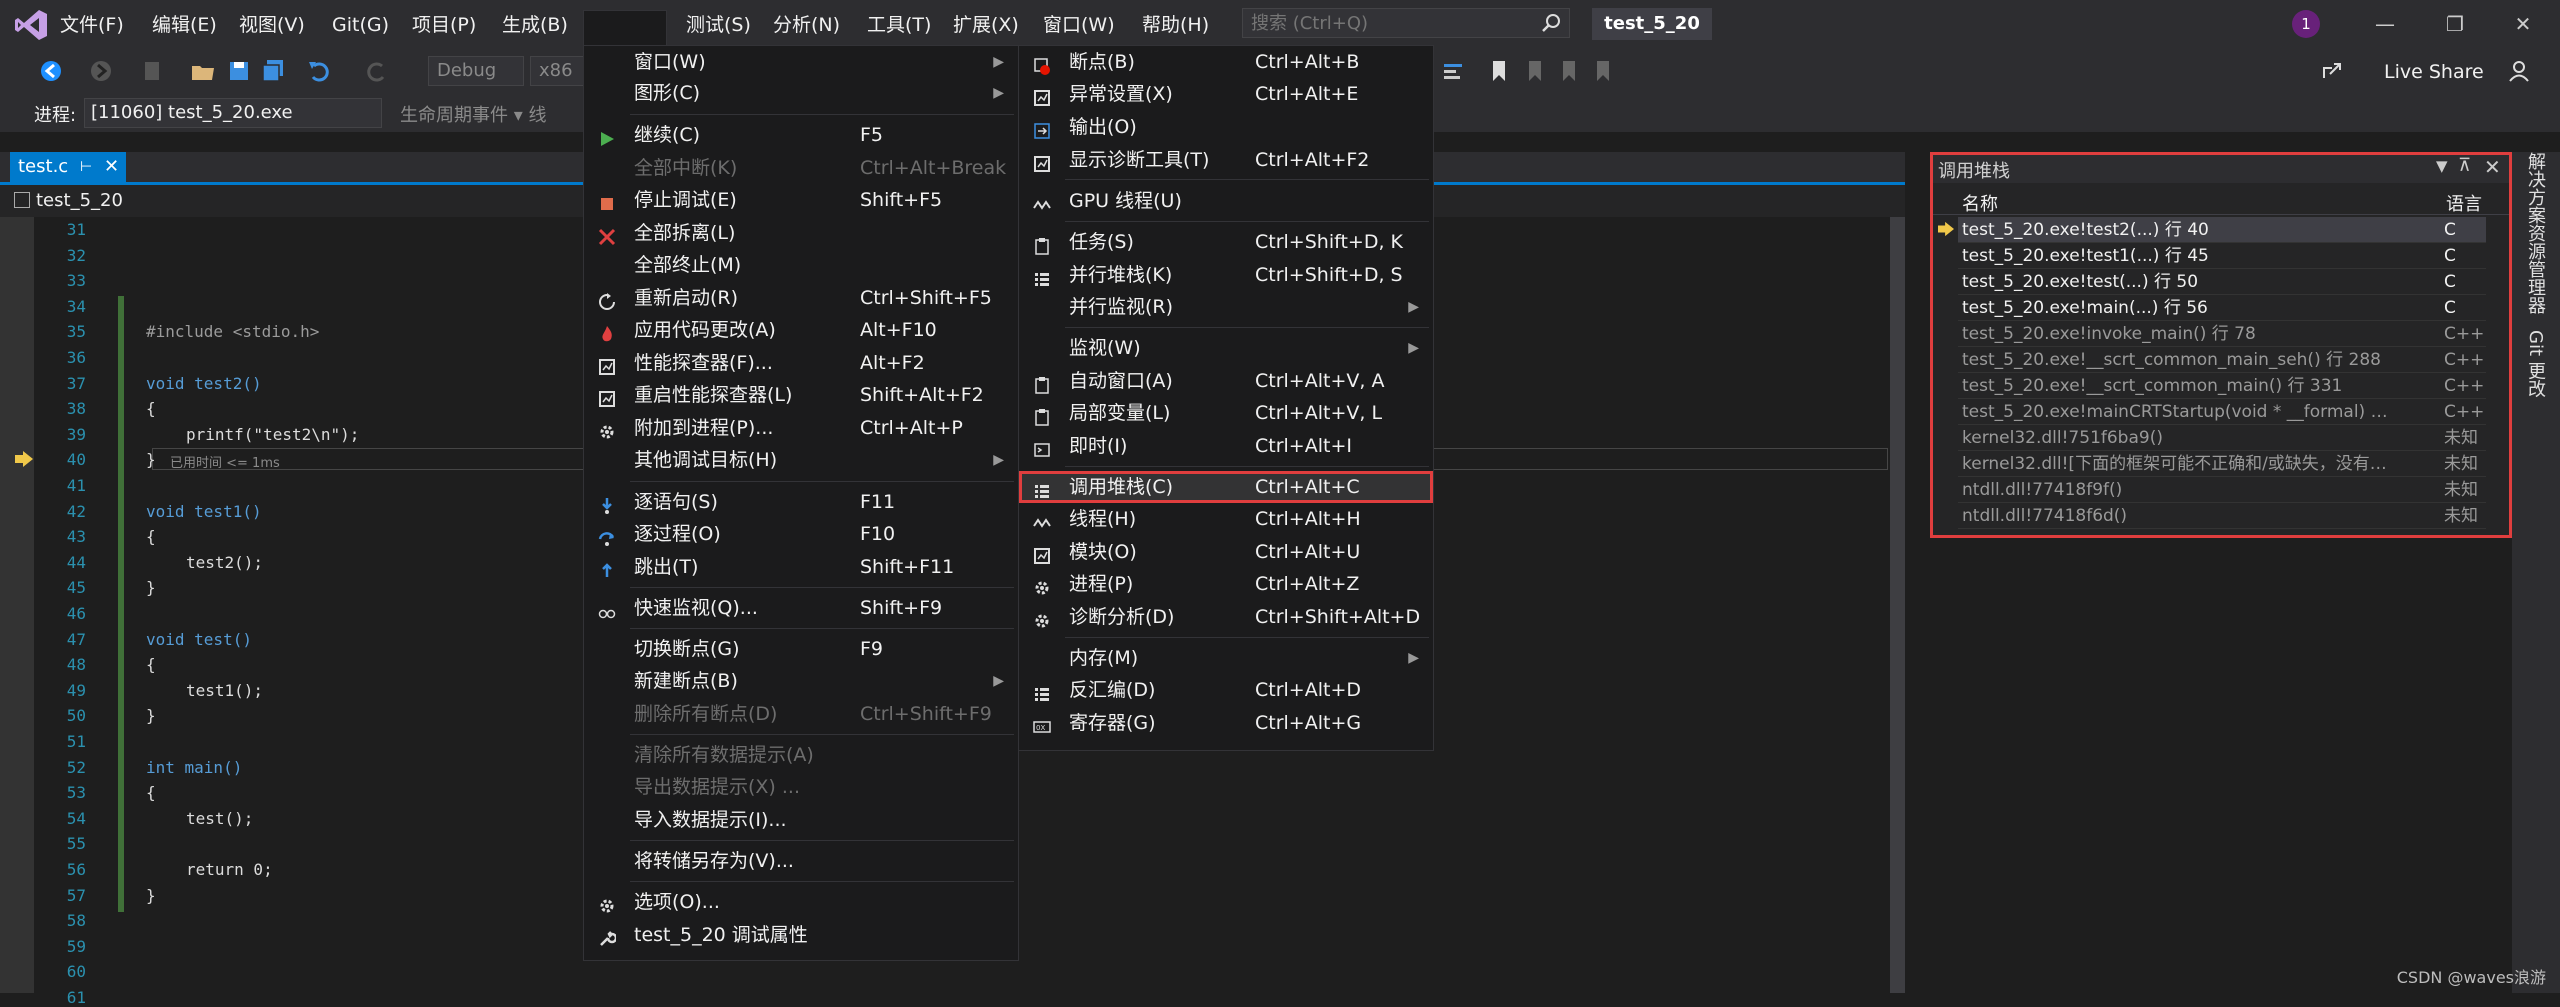  Describe the element at coordinates (2222, 464) in the screenshot. I see `call-stack-row: kernel32.dll![下面的框架可能不正确和/或缺失，没有为 k... 未知` at that location.